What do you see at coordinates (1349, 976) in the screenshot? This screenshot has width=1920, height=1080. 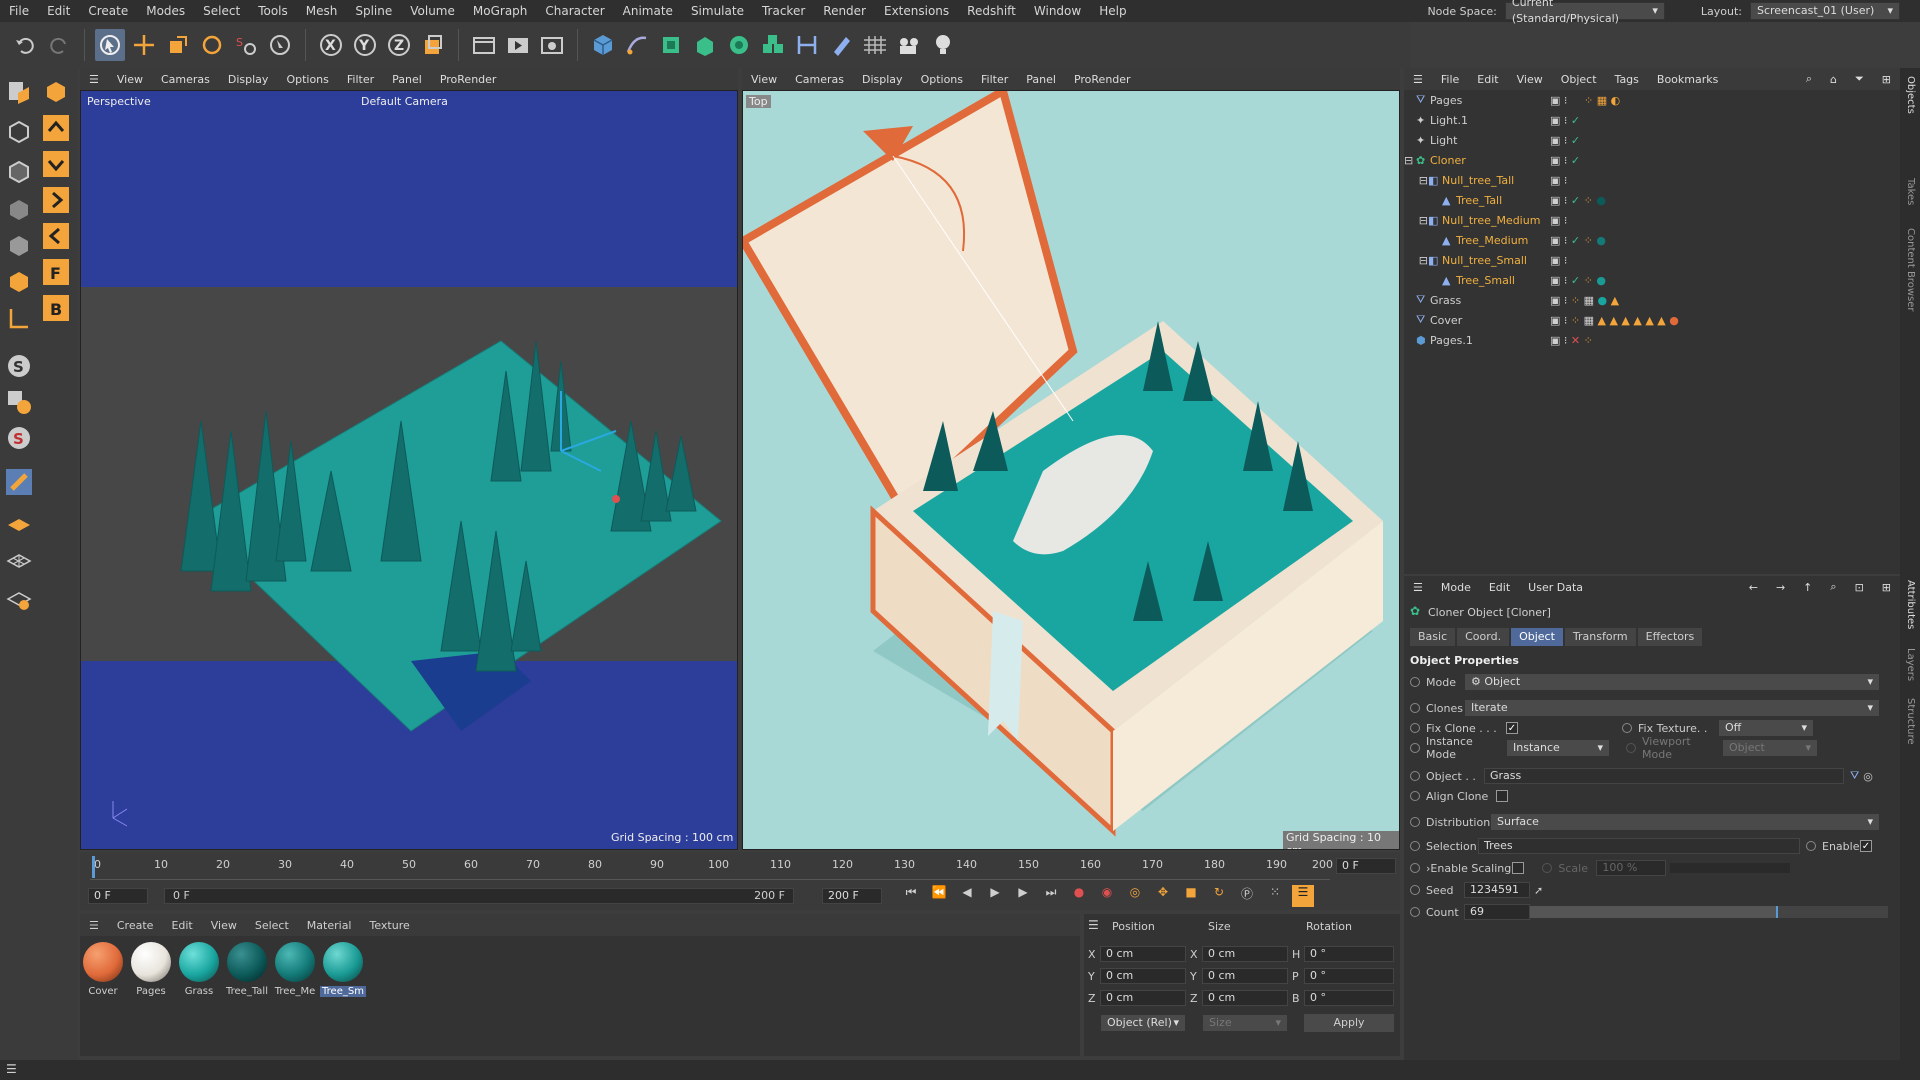 I see `rotation-p-field: 0 °` at bounding box center [1349, 976].